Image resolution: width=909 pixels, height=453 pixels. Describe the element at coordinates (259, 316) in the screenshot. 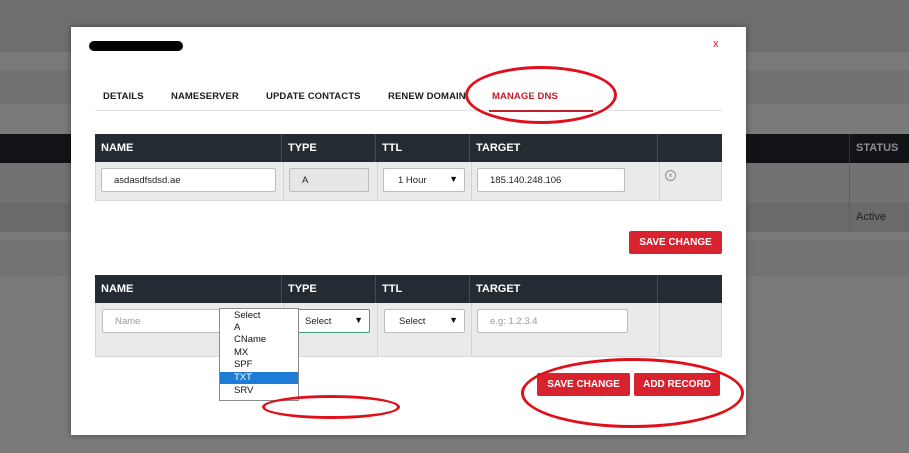

I see `option-select: Select` at that location.